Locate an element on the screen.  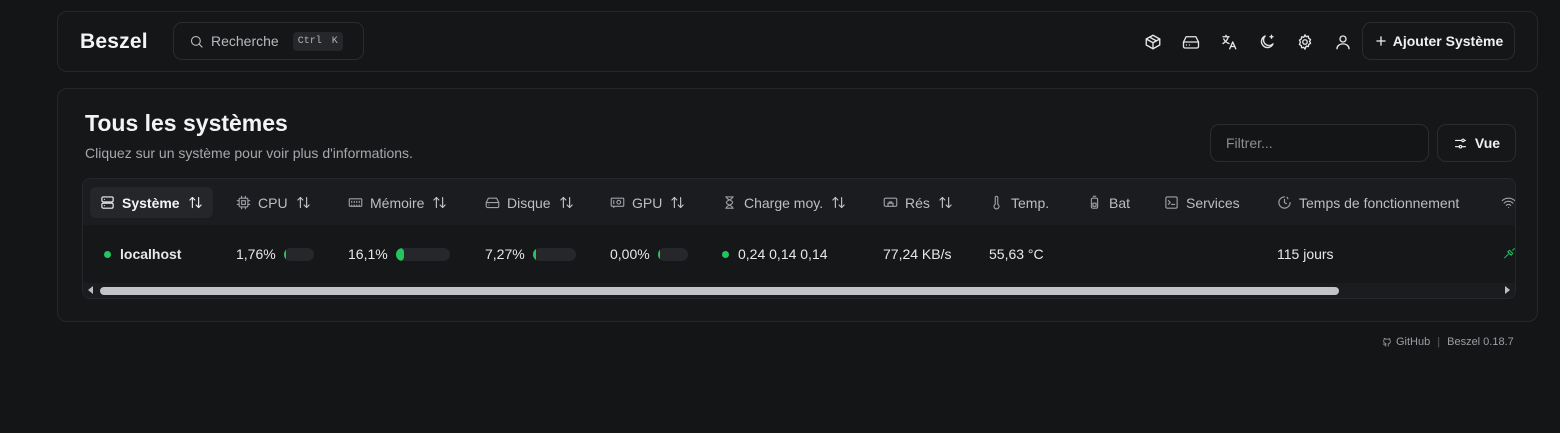
cpu-meter is located at coordinates (298, 254).